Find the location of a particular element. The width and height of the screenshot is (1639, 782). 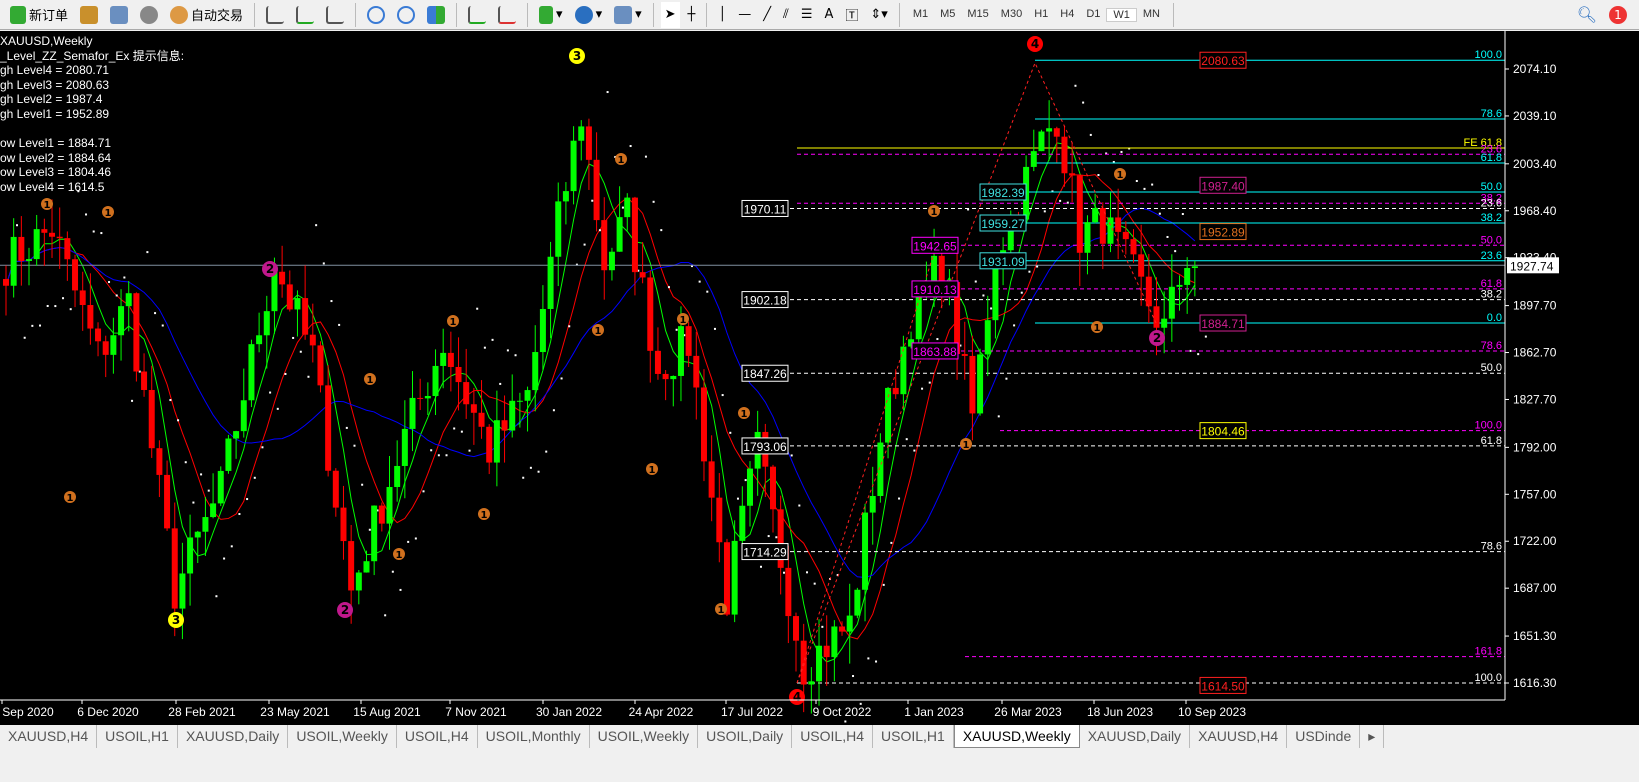

price-axis-label: 2003.40 is located at coordinates (1535, 164).